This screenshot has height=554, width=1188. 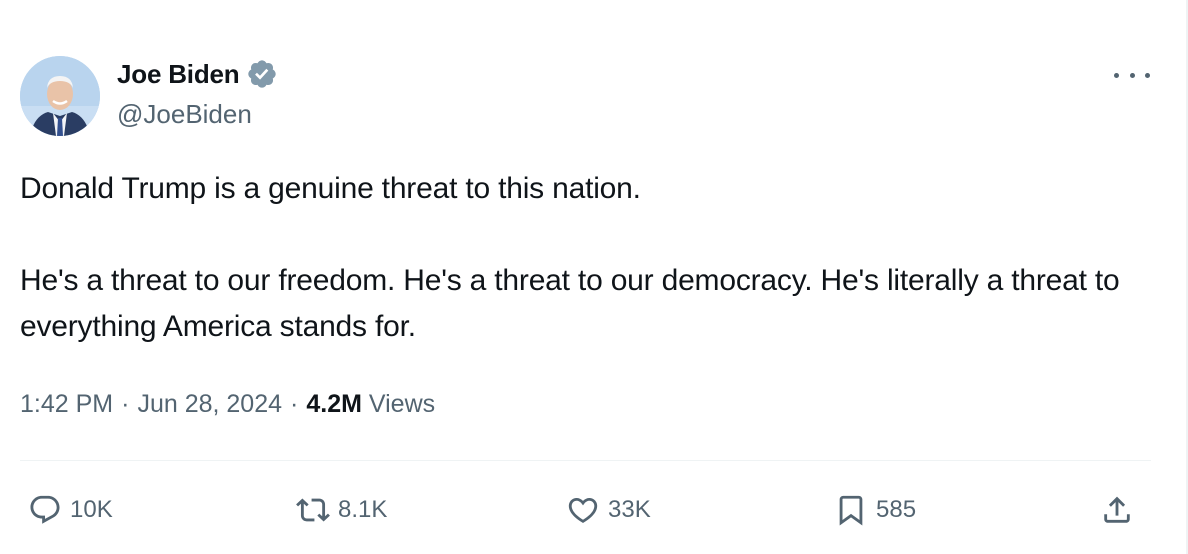 I want to click on author-name-row: Joe Biden, so click(x=197, y=74).